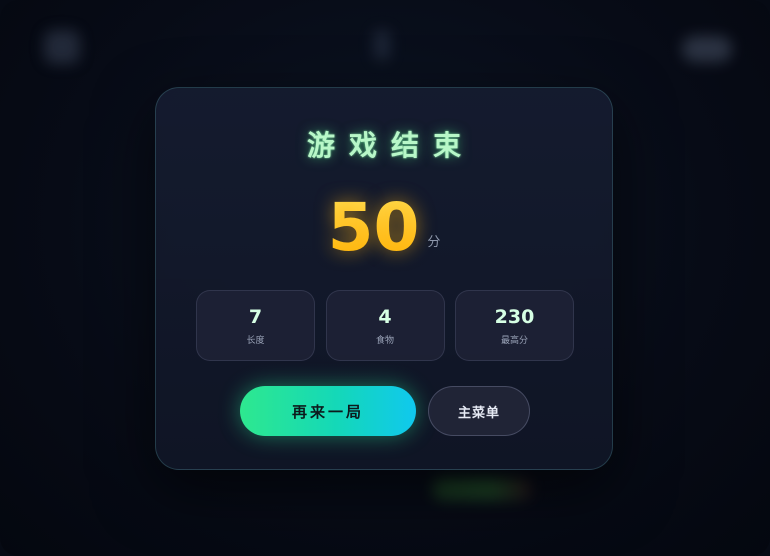 This screenshot has width=770, height=556. What do you see at coordinates (255, 317) in the screenshot?
I see `stat-length-value: 7` at bounding box center [255, 317].